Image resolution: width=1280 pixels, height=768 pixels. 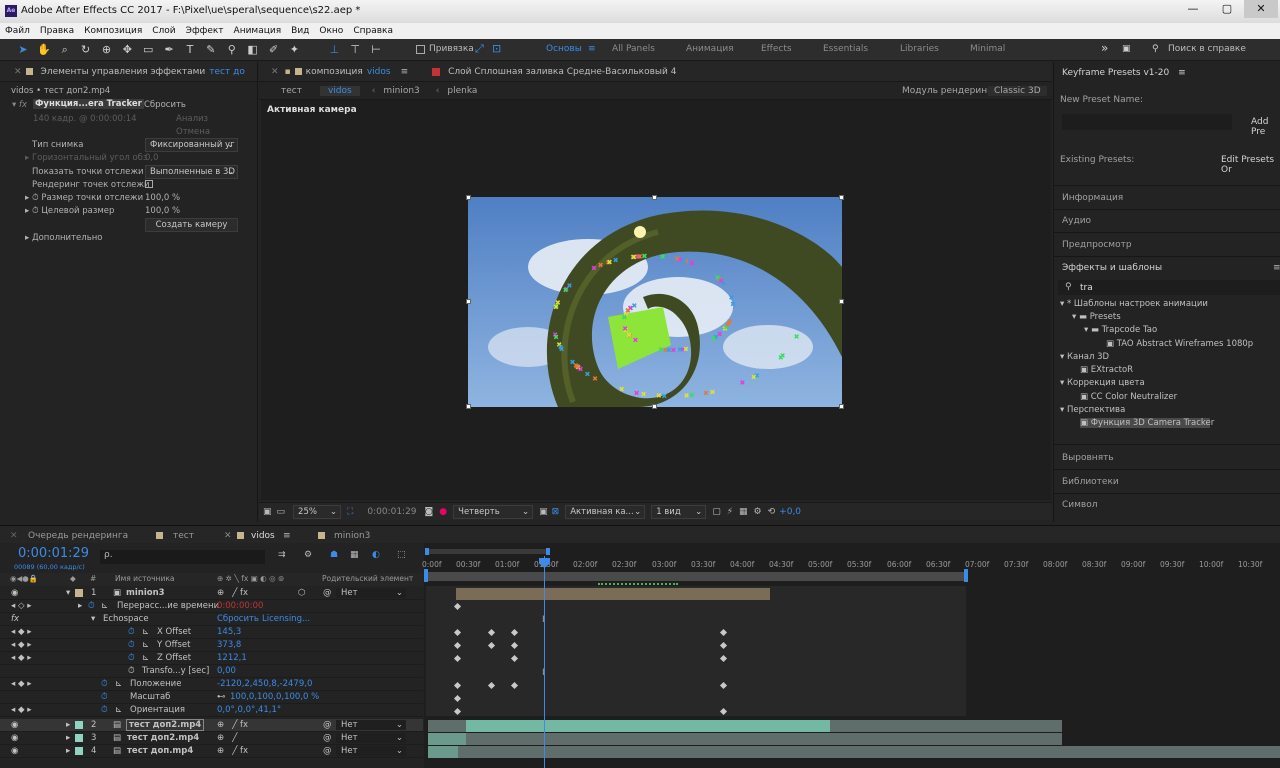 What do you see at coordinates (479, 49) in the screenshot?
I see `snap-icon: ⤢` at bounding box center [479, 49].